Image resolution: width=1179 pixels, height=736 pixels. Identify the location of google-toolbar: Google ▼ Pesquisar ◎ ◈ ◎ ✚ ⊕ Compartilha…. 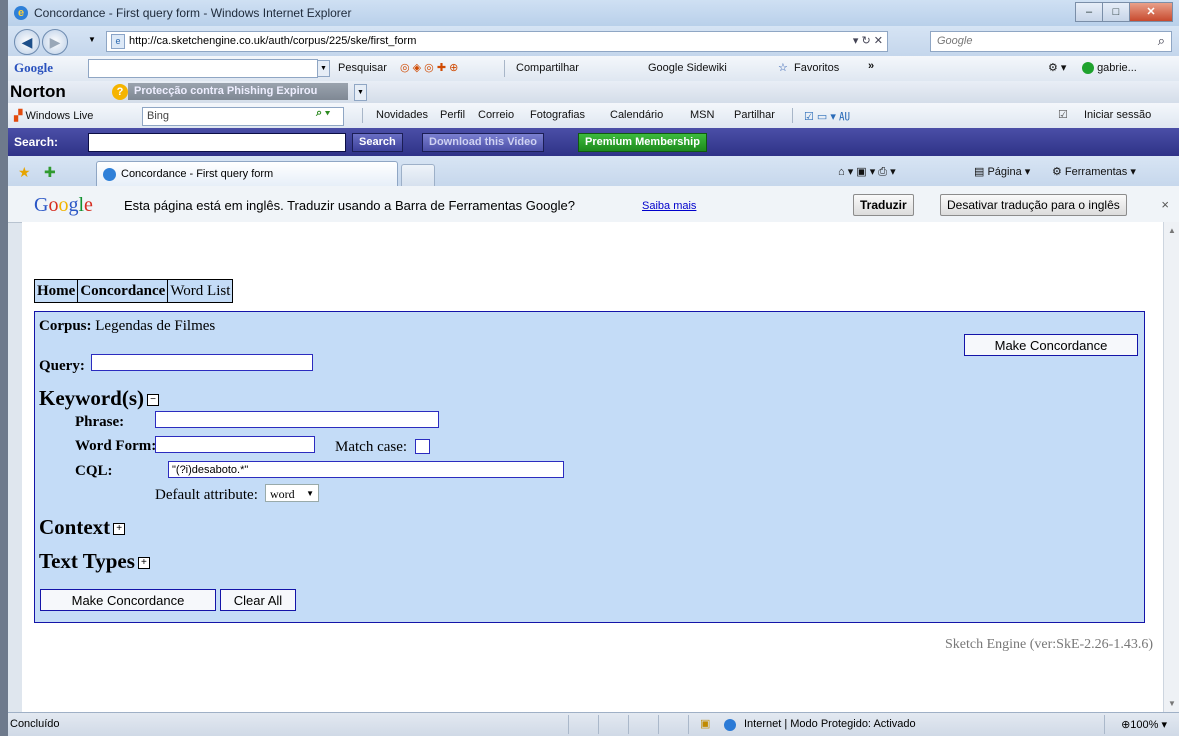
(593, 69).